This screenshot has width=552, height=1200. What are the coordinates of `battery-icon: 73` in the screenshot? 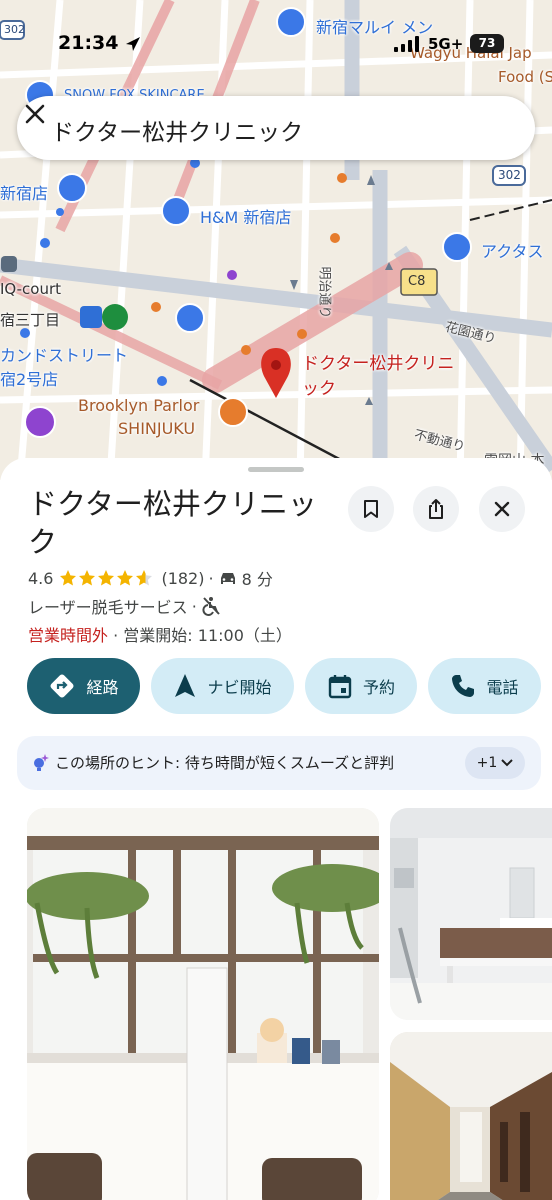 It's located at (487, 43).